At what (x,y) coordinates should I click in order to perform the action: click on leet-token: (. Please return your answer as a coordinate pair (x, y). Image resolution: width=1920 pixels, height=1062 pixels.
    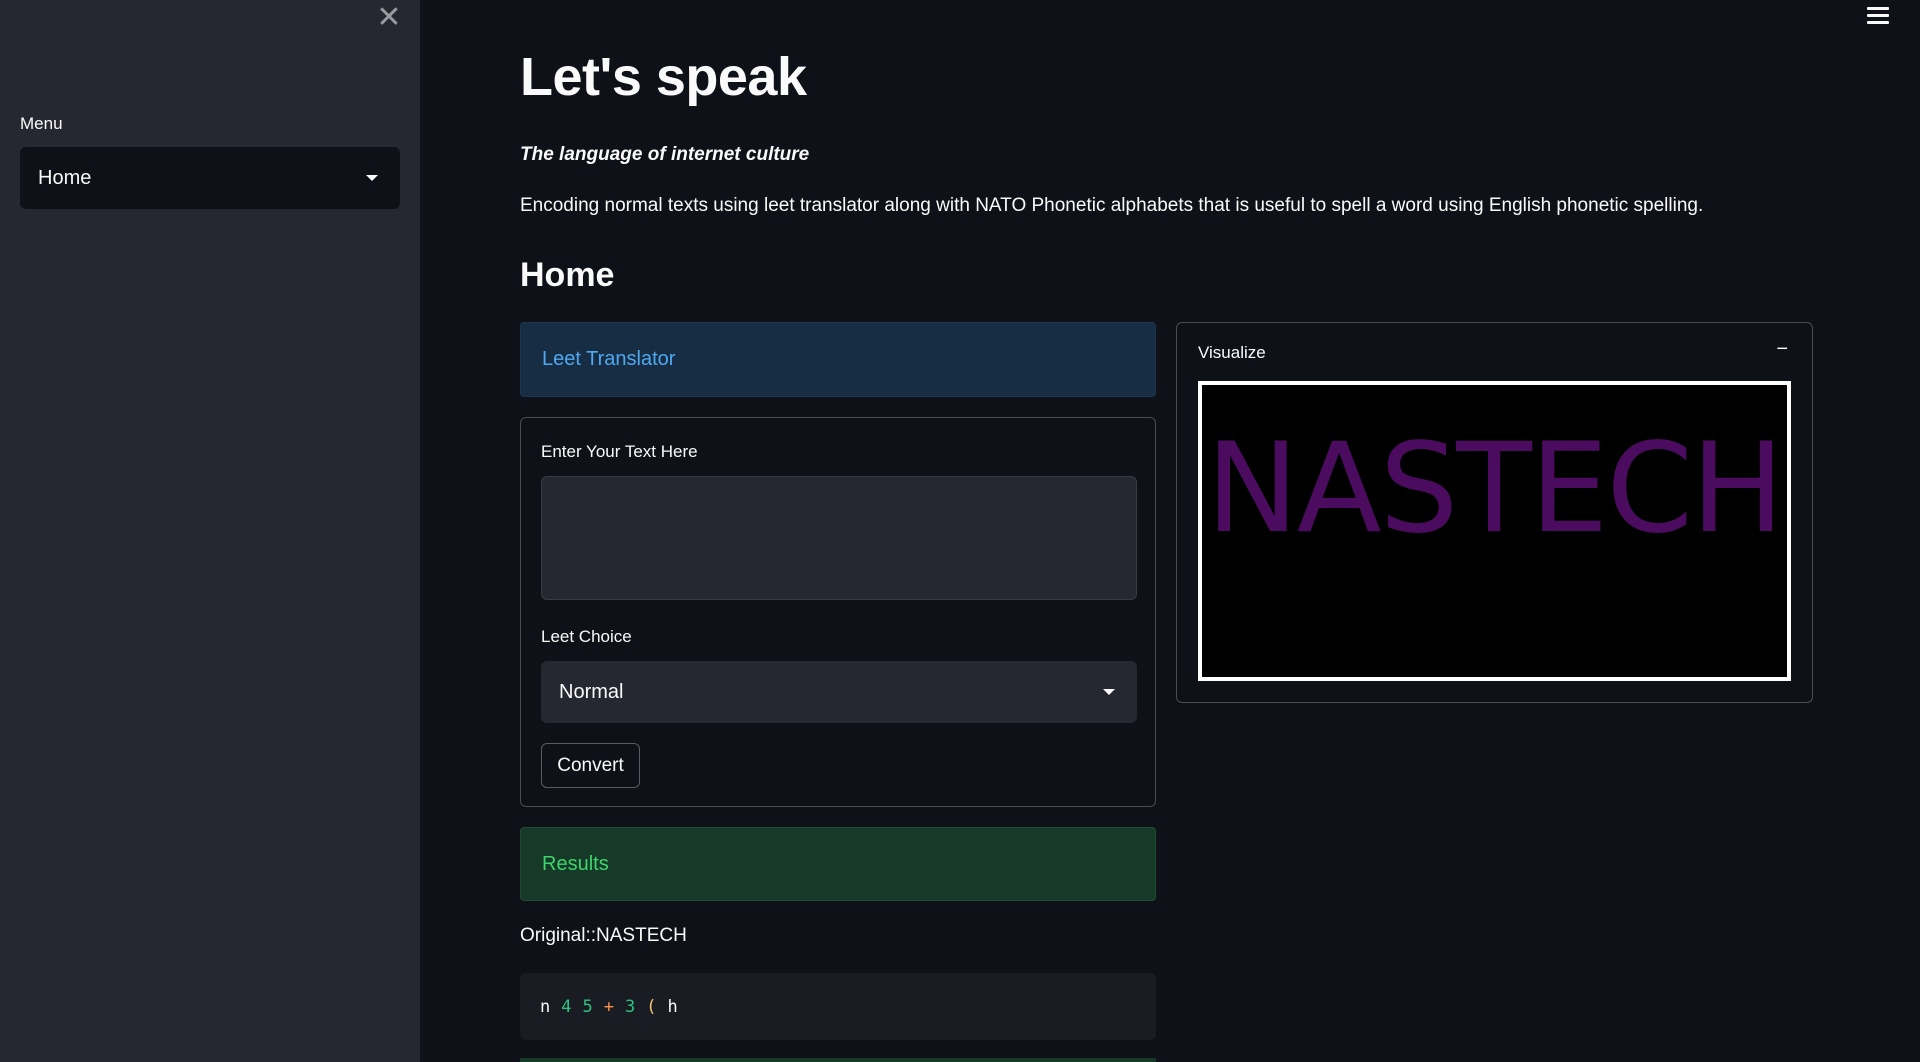
    Looking at the image, I should click on (651, 1006).